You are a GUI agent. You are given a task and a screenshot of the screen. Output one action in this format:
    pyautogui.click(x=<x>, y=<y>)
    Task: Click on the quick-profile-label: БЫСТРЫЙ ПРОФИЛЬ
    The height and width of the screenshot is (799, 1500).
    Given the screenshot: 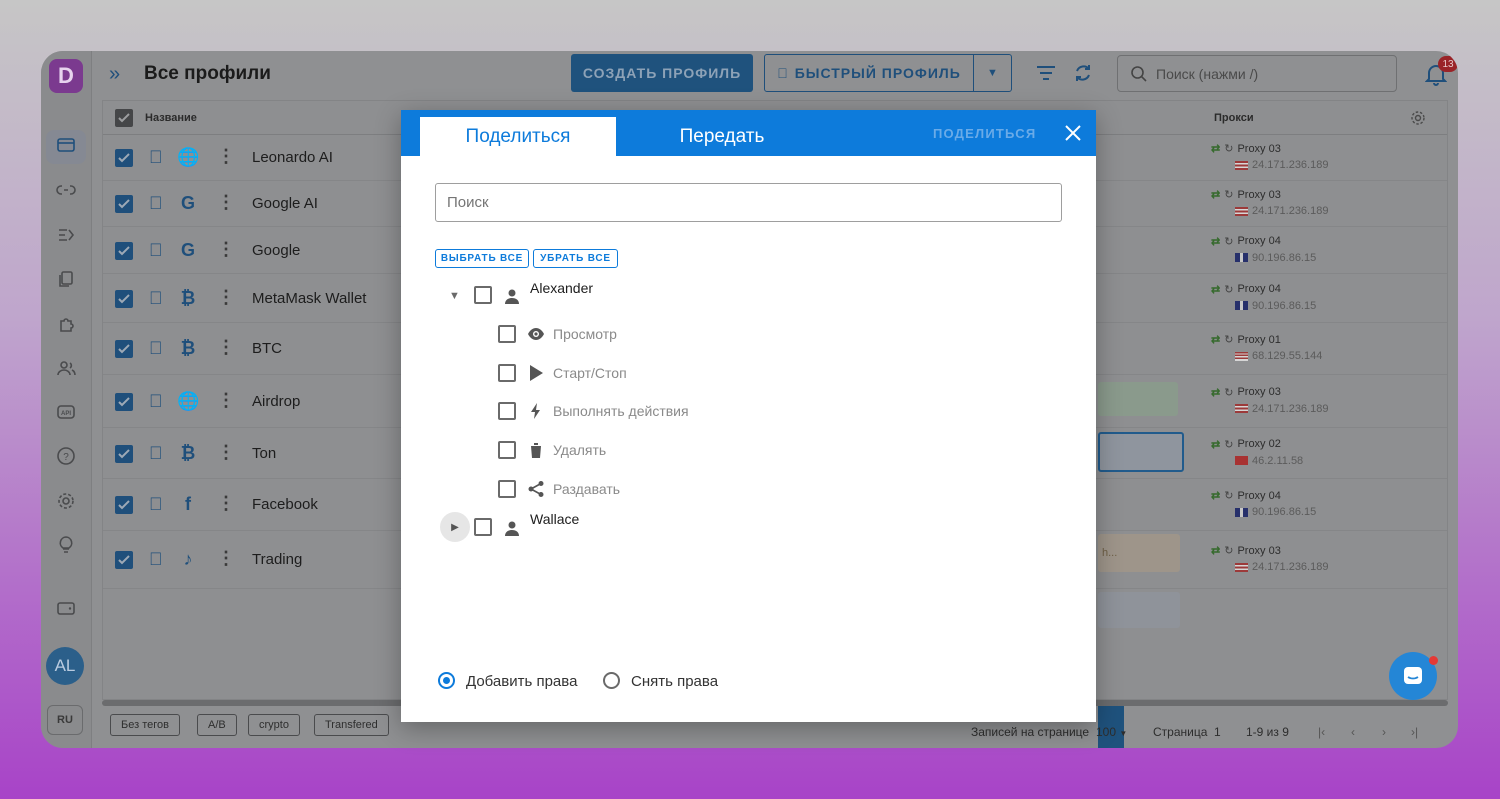 What is the action you would take?
    pyautogui.click(x=874, y=73)
    